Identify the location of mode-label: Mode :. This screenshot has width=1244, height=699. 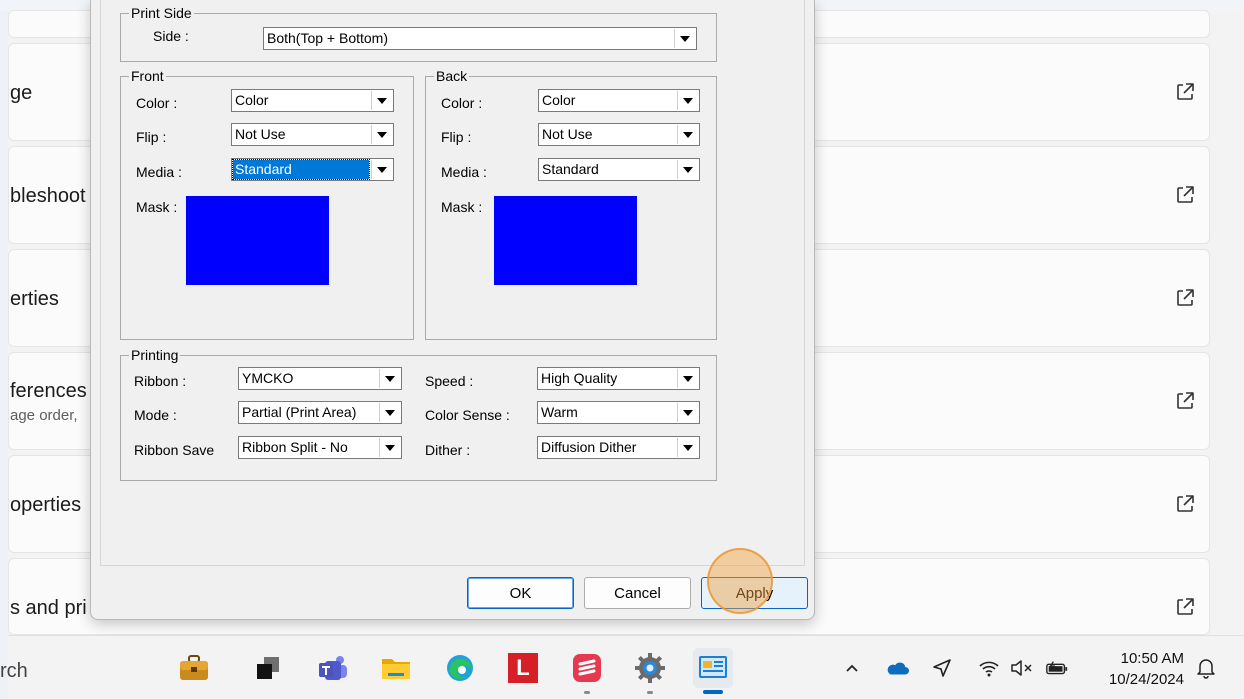
(155, 415).